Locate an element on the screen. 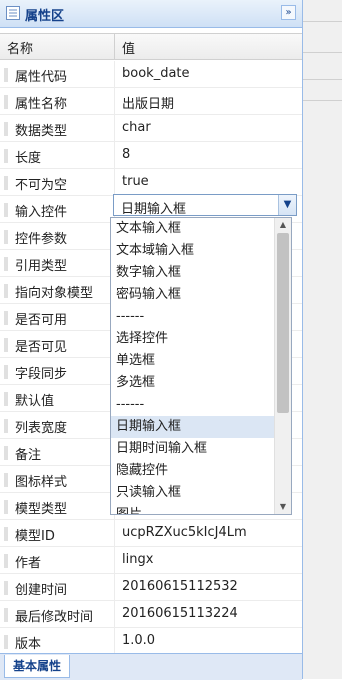 This screenshot has height=680, width=342. property-name: 列表宽度 is located at coordinates (41, 428).